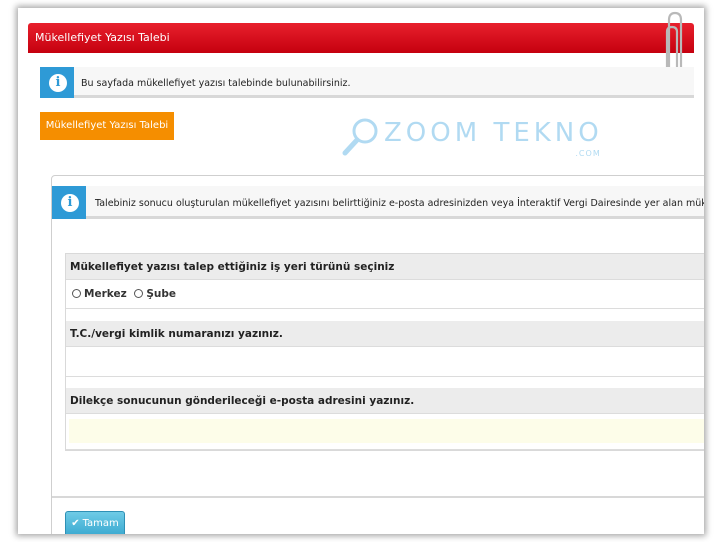 The width and height of the screenshot is (722, 542). I want to click on tax-id-question-label: T.C./vergi kimlik numaranızı yazınız., so click(385, 334).